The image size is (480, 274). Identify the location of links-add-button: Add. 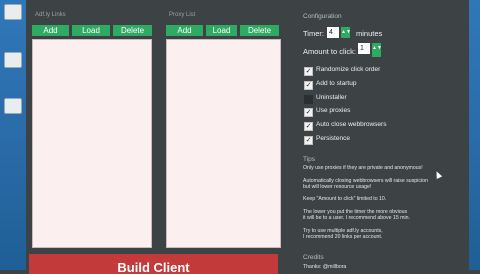
(50, 30).